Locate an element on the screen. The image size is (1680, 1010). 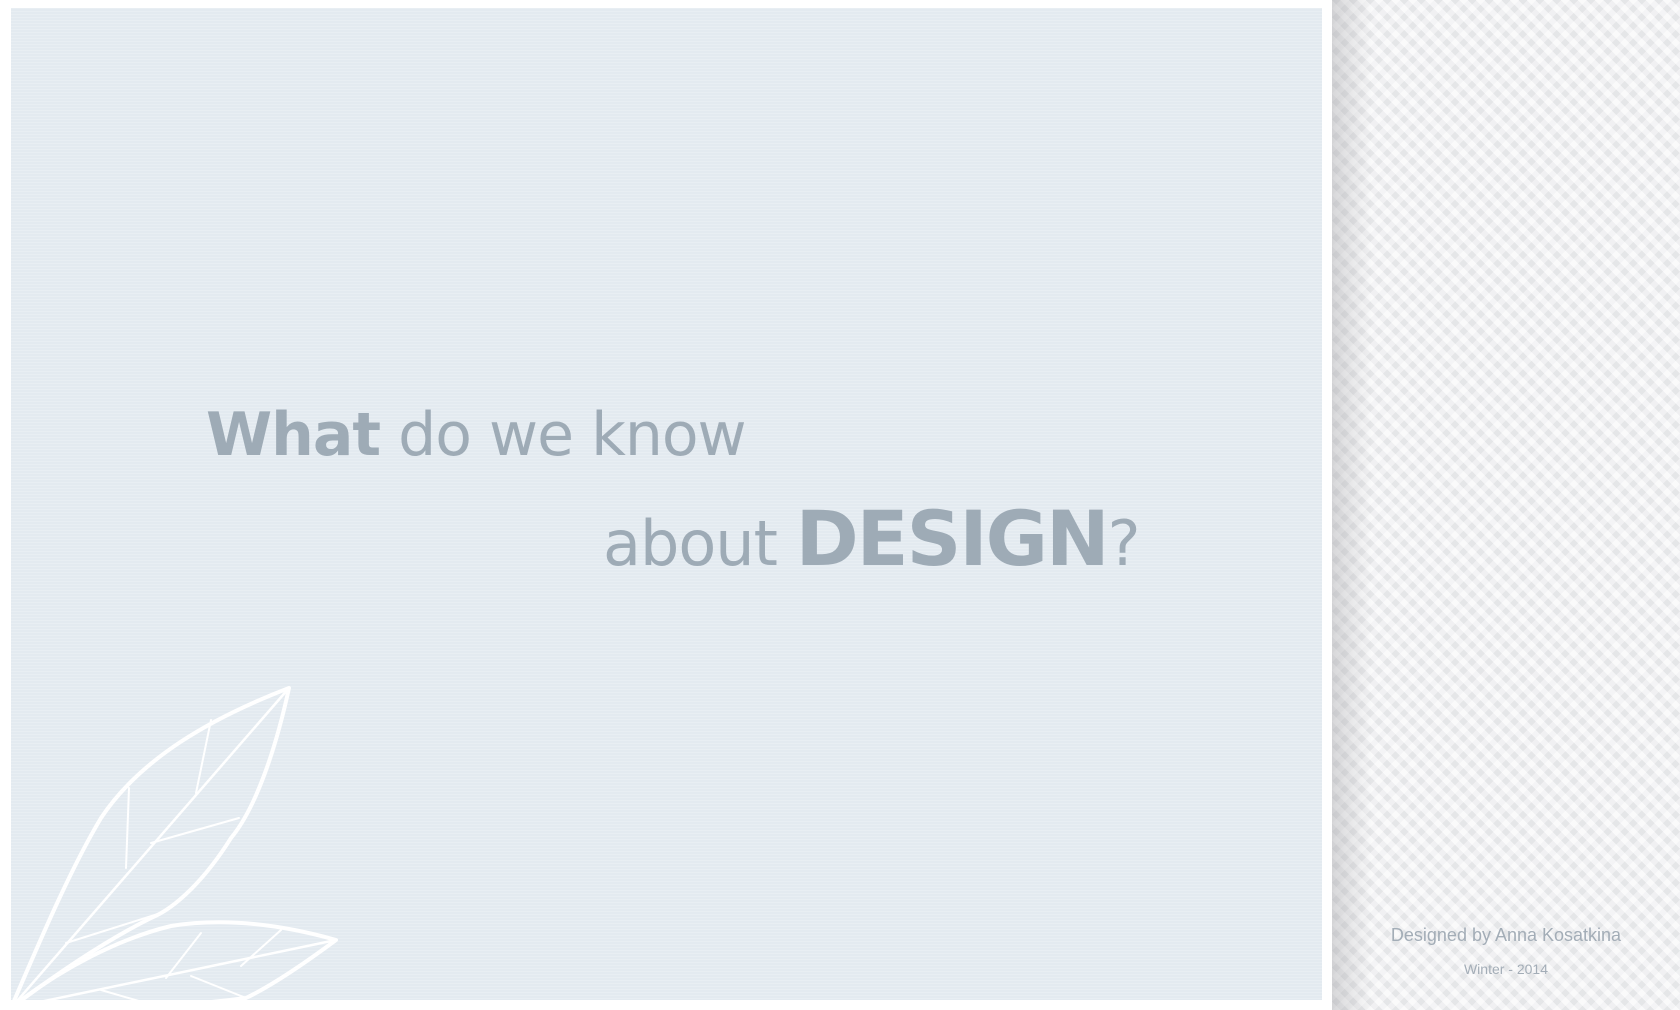
headline-what: What is located at coordinates (293, 435).